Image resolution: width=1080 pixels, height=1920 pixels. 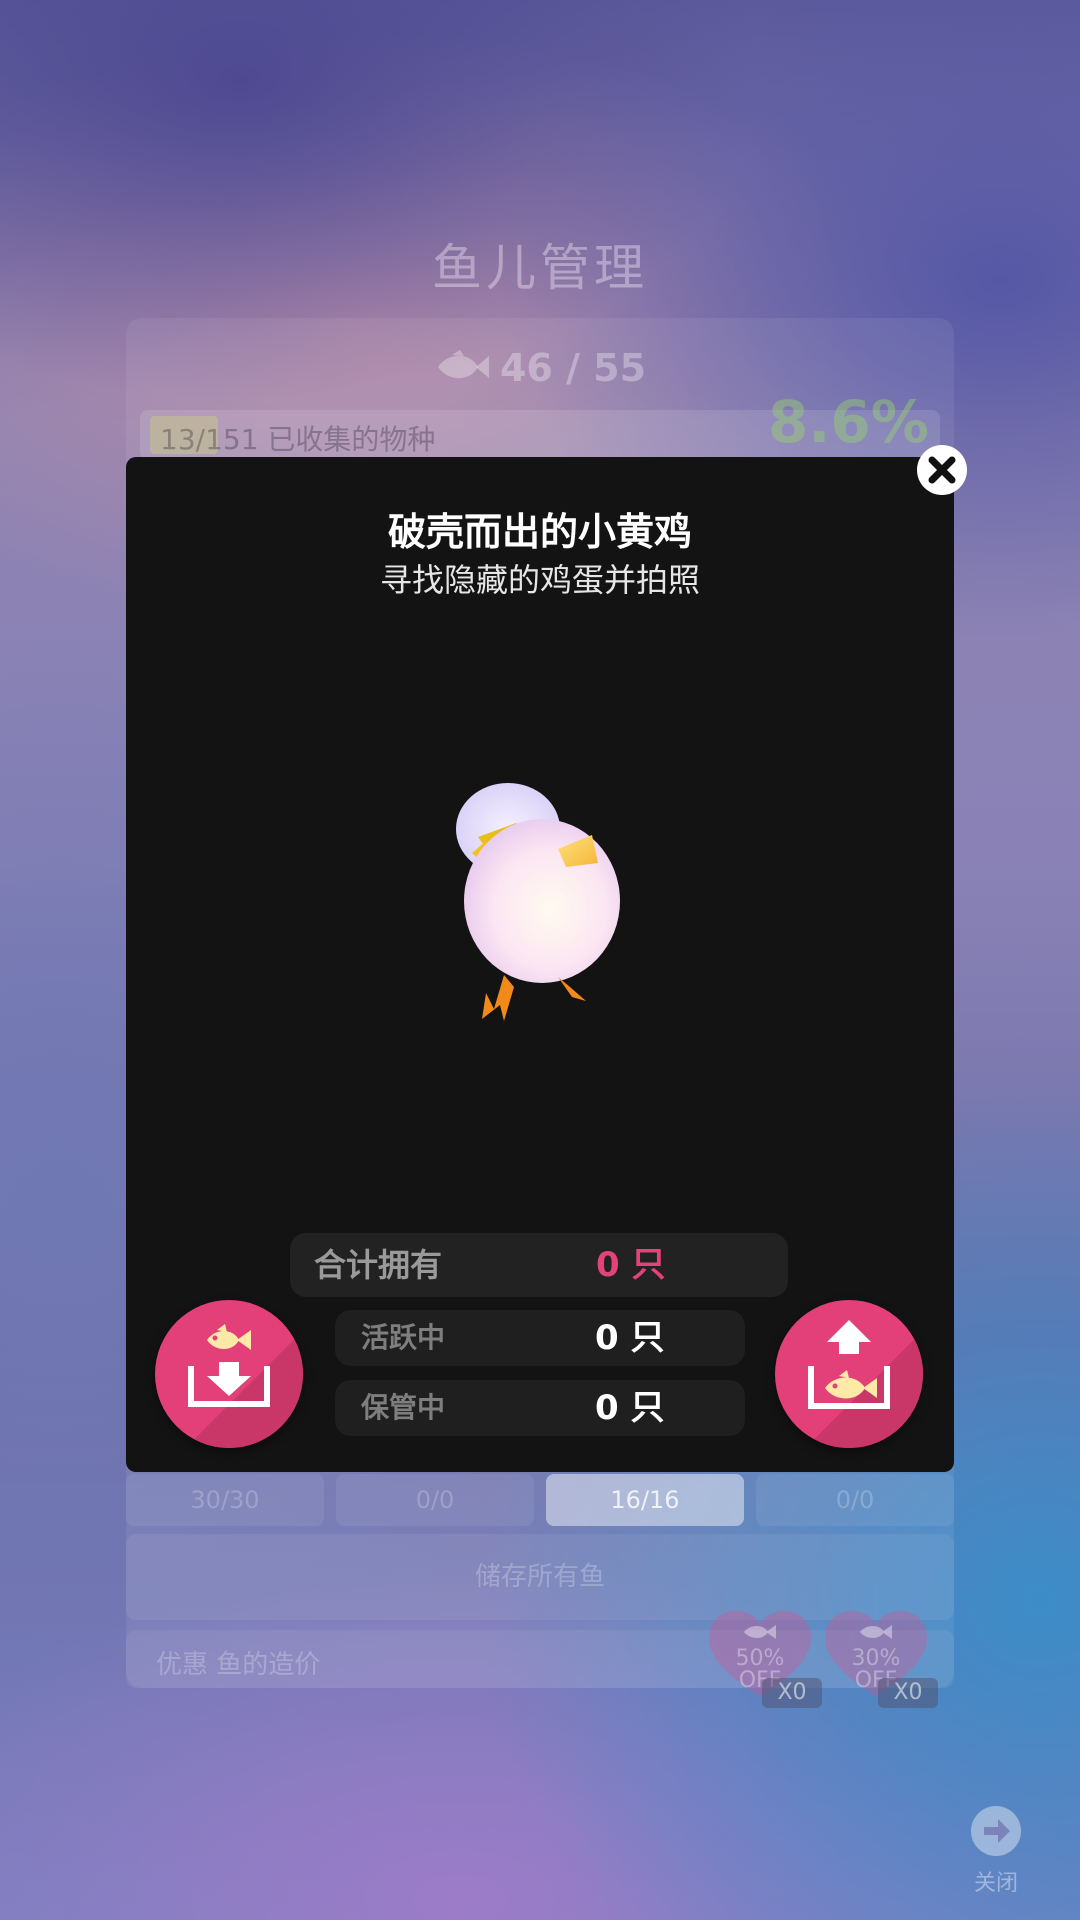 I want to click on collection-percent: 8.6%, so click(x=848, y=422).